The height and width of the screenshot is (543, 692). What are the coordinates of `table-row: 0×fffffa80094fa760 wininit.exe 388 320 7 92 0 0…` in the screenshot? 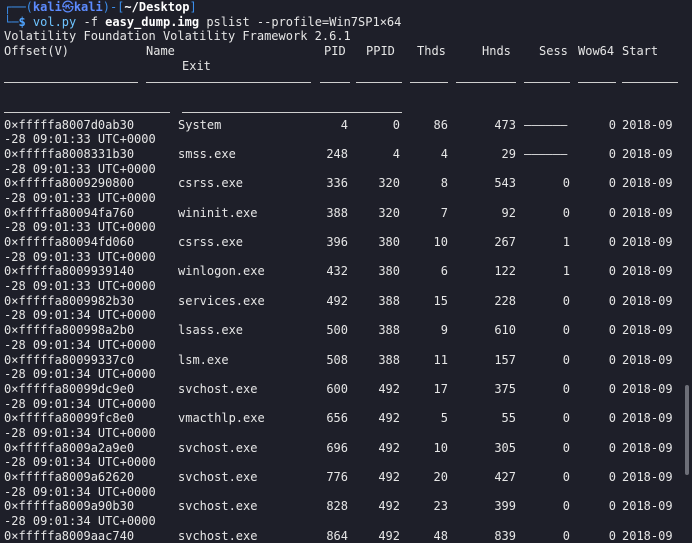 It's located at (342, 213).